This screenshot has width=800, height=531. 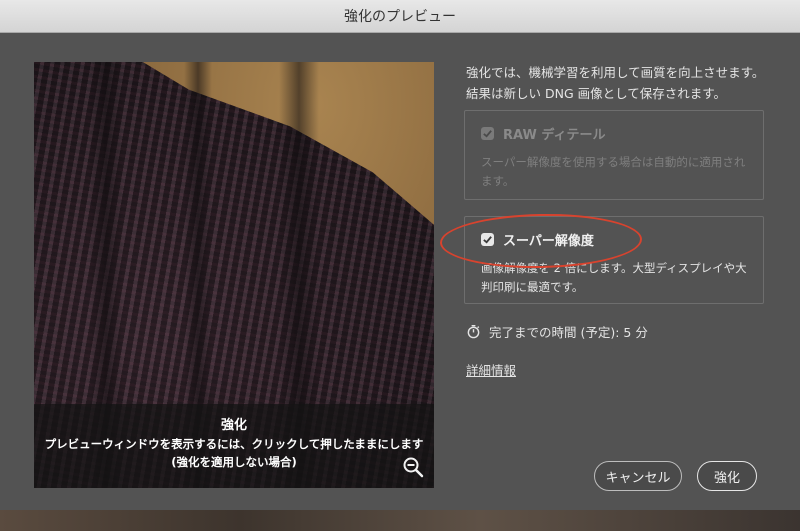 I want to click on window-titlebar: 強化のプレビュー, so click(x=400, y=16).